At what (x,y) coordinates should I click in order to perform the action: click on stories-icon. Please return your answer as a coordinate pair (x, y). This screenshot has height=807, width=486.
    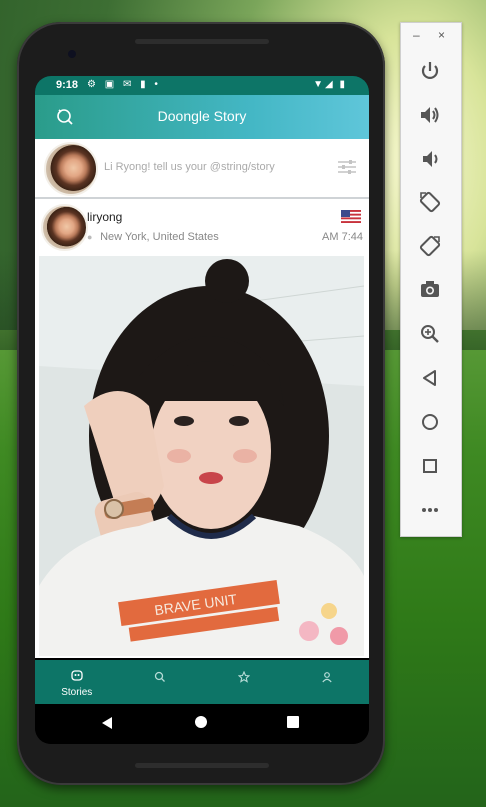
    Looking at the image, I should click on (77, 677).